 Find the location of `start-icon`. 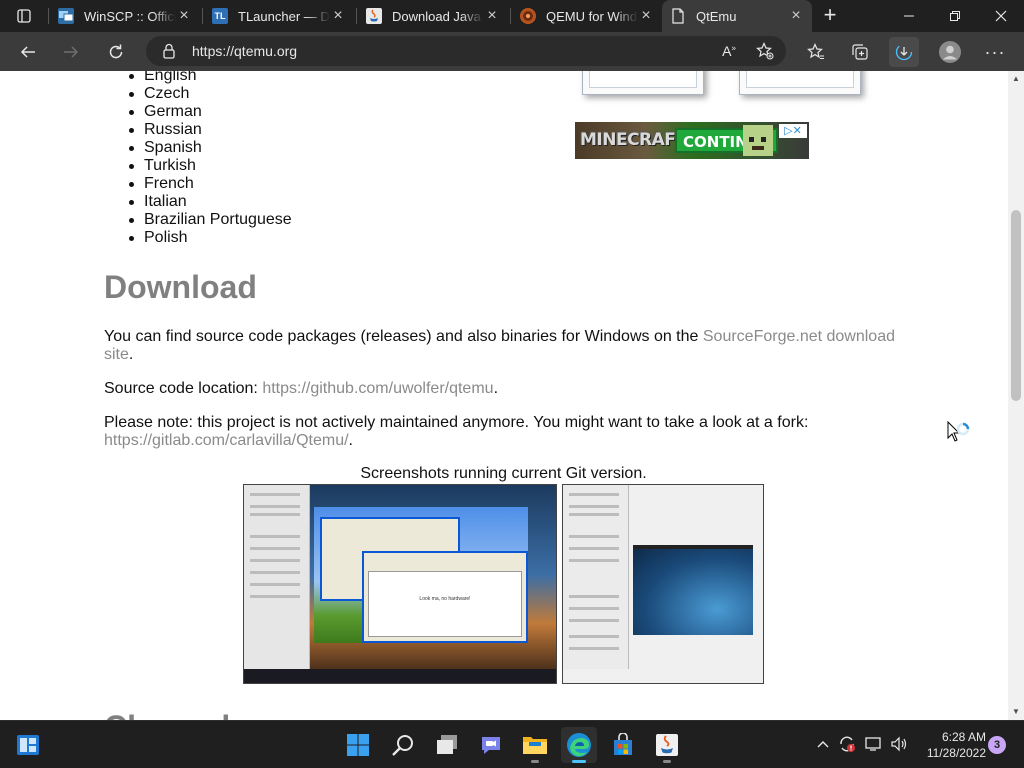

start-icon is located at coordinates (358, 745).